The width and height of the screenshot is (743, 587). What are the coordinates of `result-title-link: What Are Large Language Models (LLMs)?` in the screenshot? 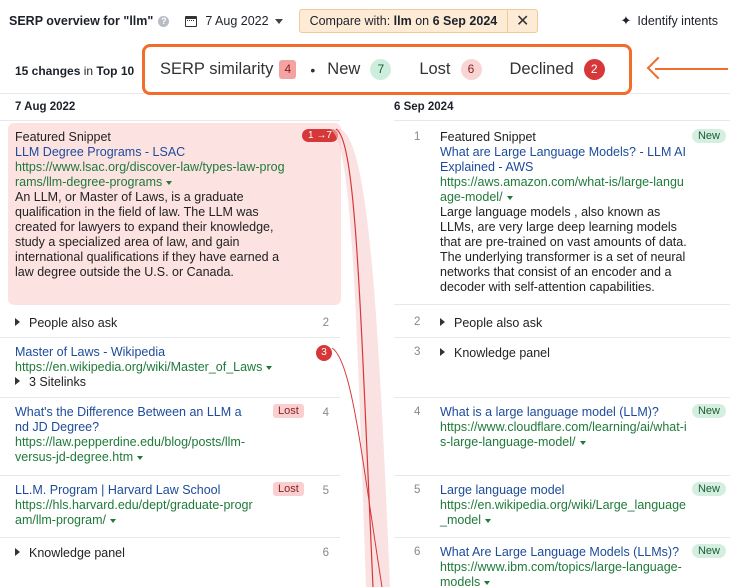 It's located at (565, 552).